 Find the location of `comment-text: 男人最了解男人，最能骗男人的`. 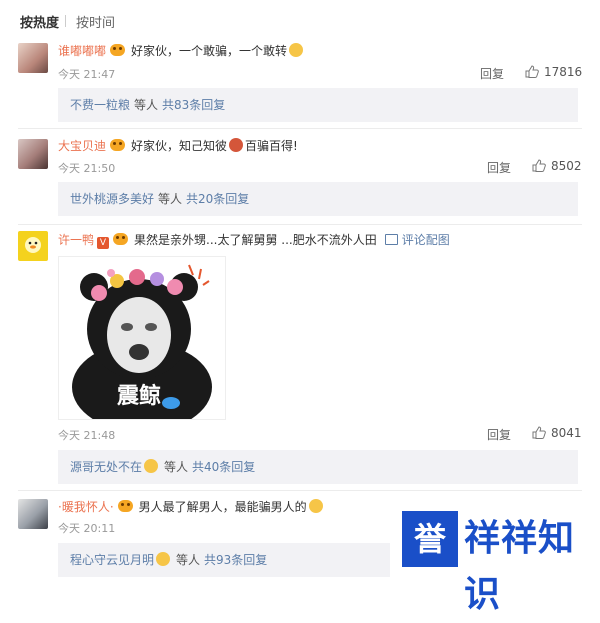

comment-text: 男人最了解男人，最能骗男人的 is located at coordinates (222, 507).